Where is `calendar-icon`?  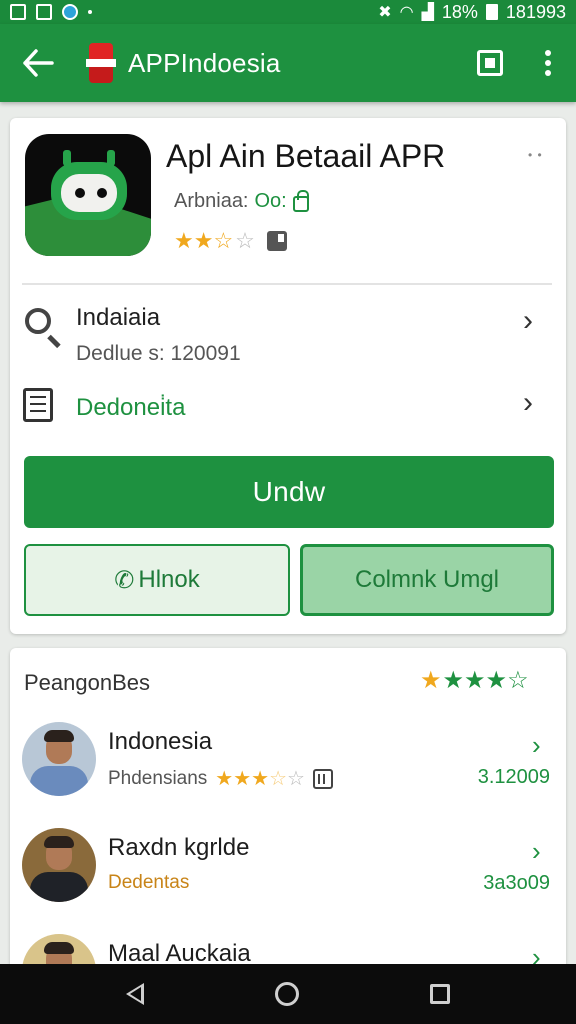 calendar-icon is located at coordinates (322, 778).